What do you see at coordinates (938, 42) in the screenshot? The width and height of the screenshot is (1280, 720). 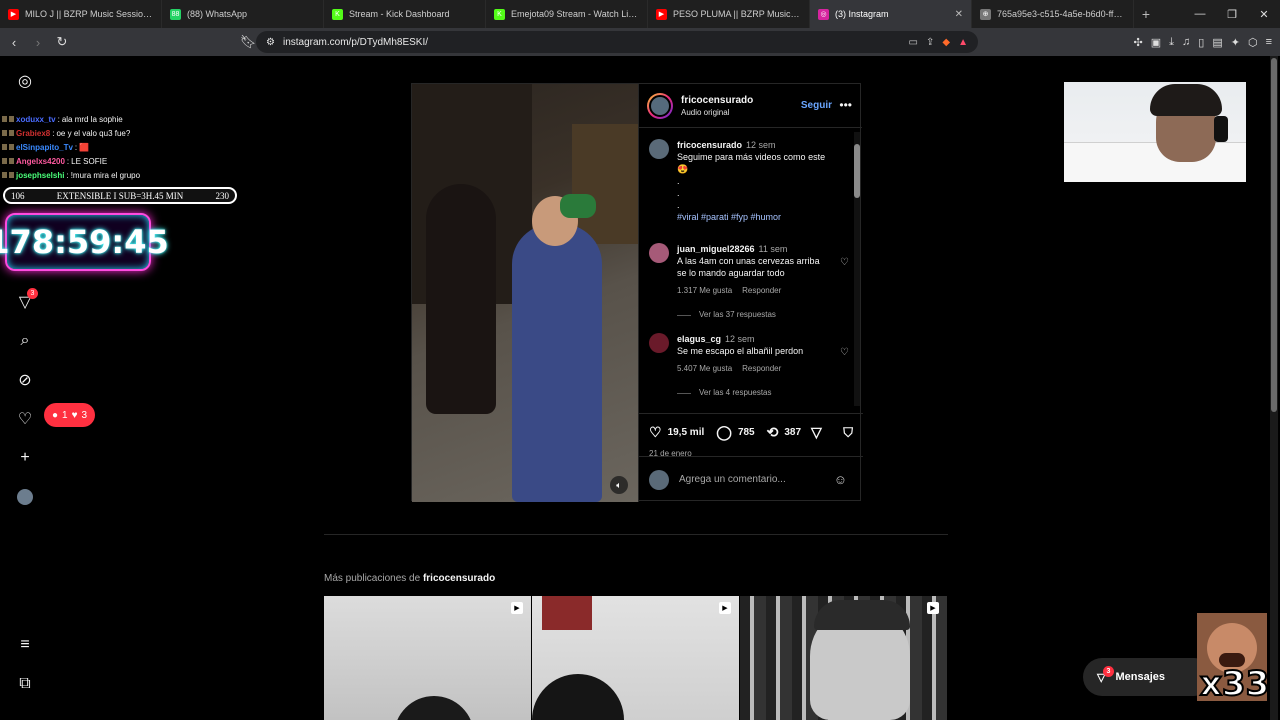 I see `url-bar-icons: ▭ ⇪ ◆ ▲` at bounding box center [938, 42].